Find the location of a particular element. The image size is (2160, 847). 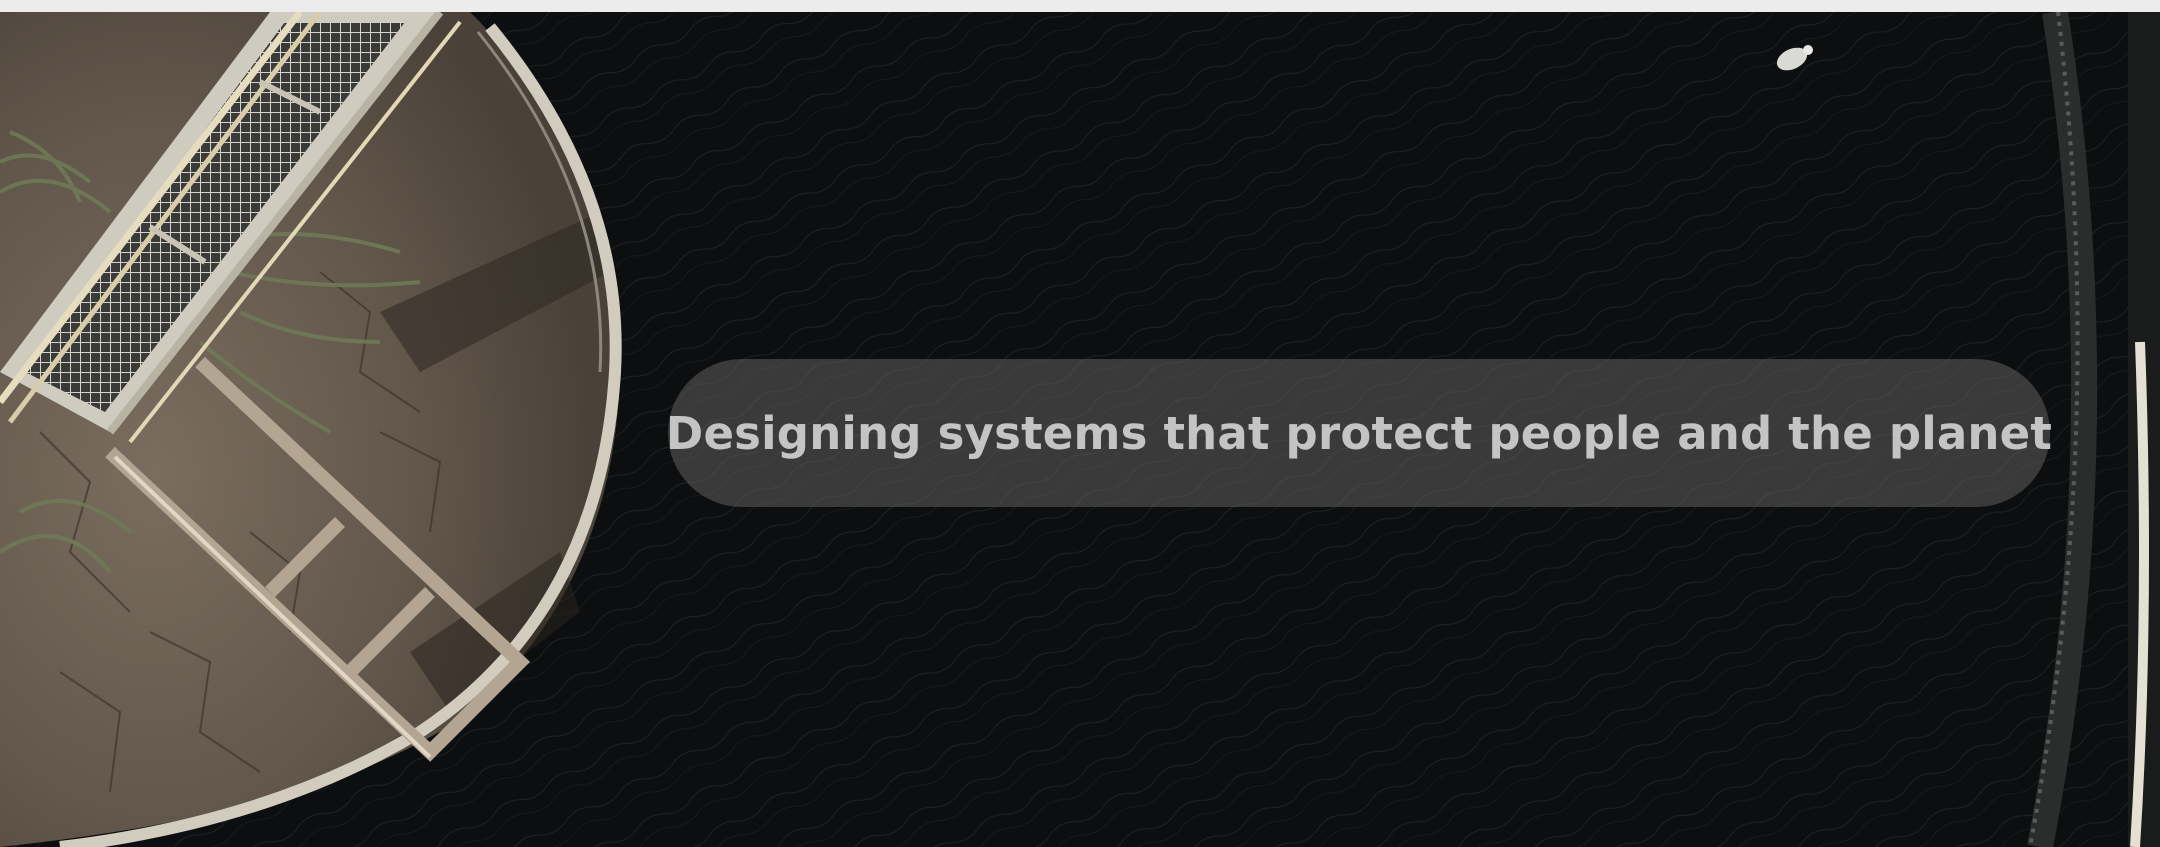

page-top-strip is located at coordinates (1080, 6).